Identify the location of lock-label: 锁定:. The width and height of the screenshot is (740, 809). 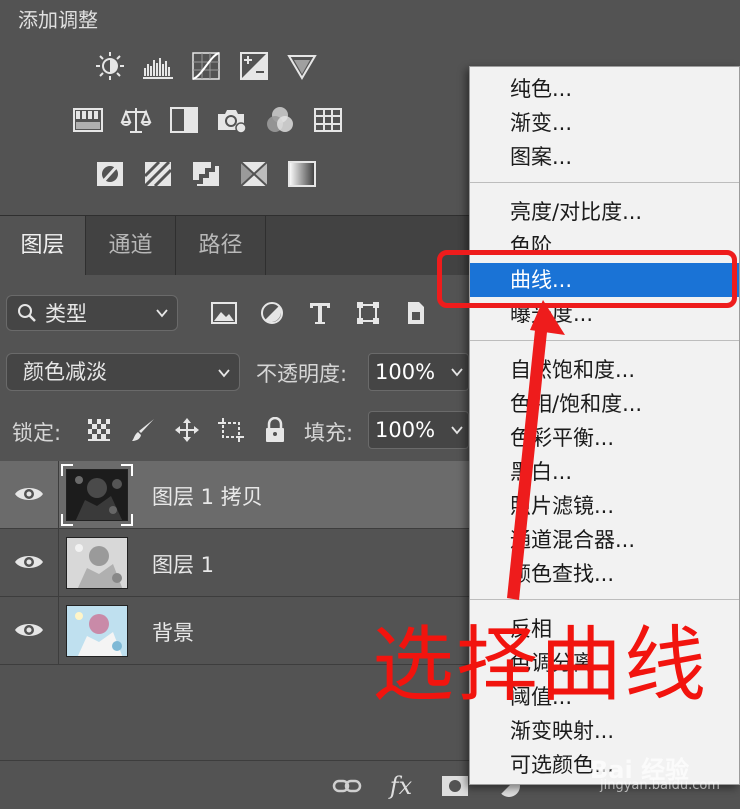
(37, 433).